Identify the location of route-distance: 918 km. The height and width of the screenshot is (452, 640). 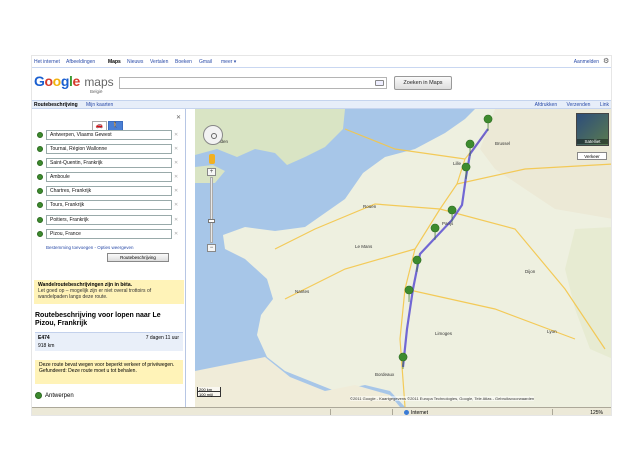
(46, 346).